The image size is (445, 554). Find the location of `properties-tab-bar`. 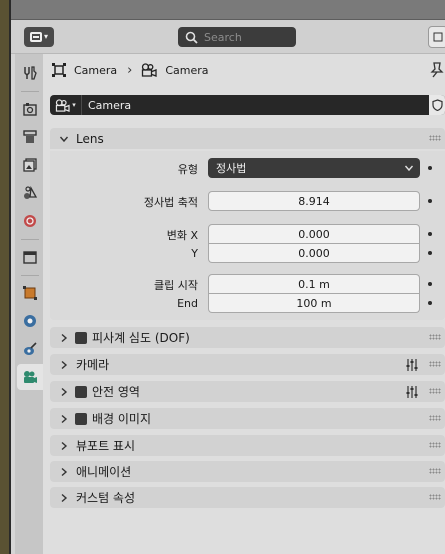

properties-tab-bar is located at coordinates (29, 304).